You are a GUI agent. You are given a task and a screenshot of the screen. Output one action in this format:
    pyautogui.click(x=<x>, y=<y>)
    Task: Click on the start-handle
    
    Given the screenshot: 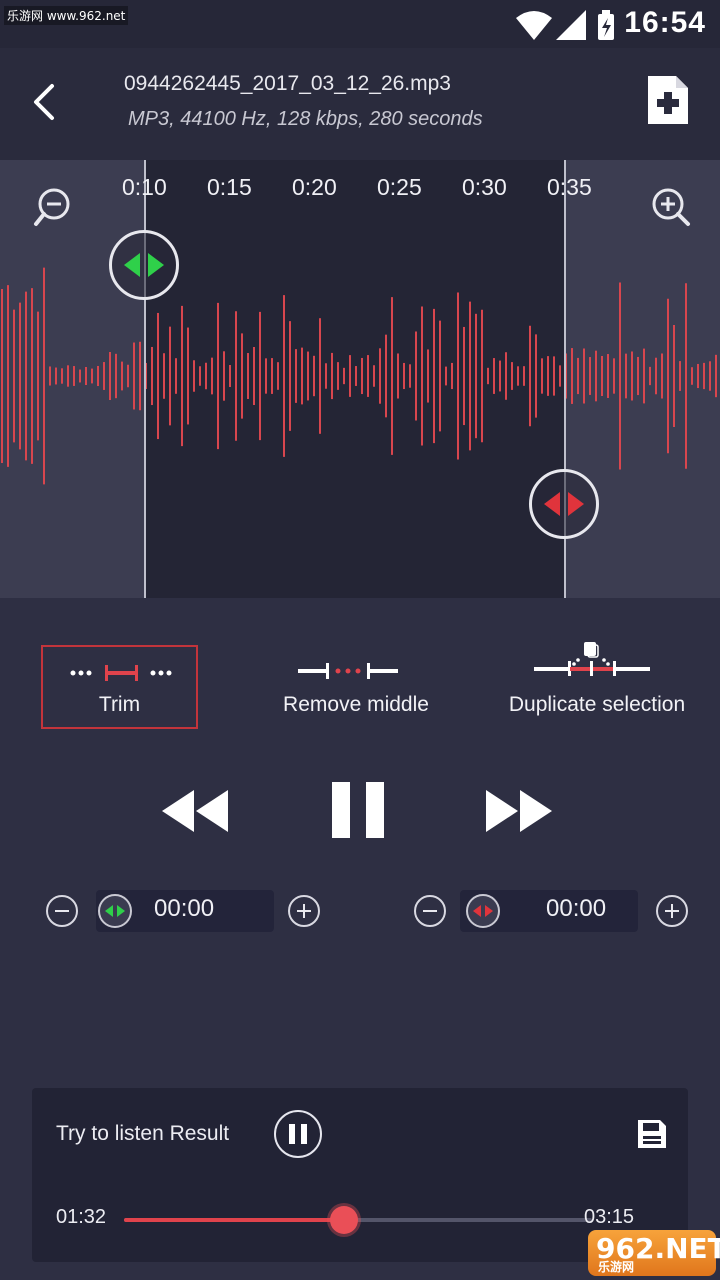 What is the action you would take?
    pyautogui.click(x=144, y=265)
    